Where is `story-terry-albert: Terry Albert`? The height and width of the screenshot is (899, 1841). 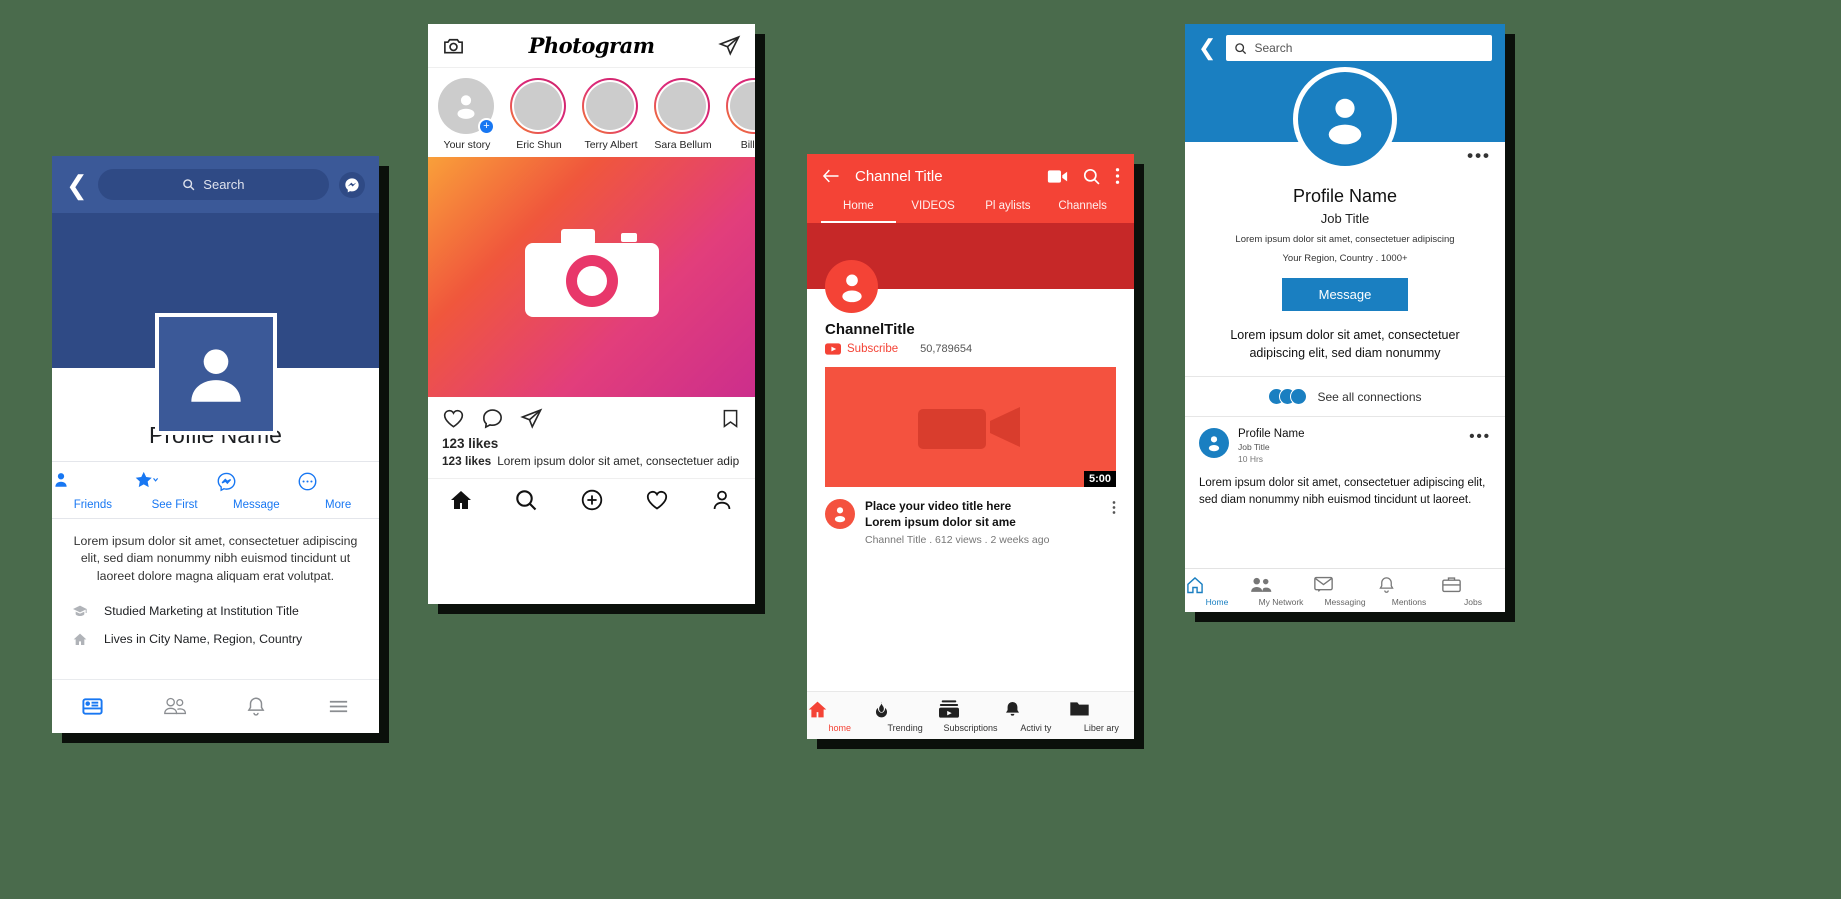 story-terry-albert: Terry Albert is located at coordinates (611, 114).